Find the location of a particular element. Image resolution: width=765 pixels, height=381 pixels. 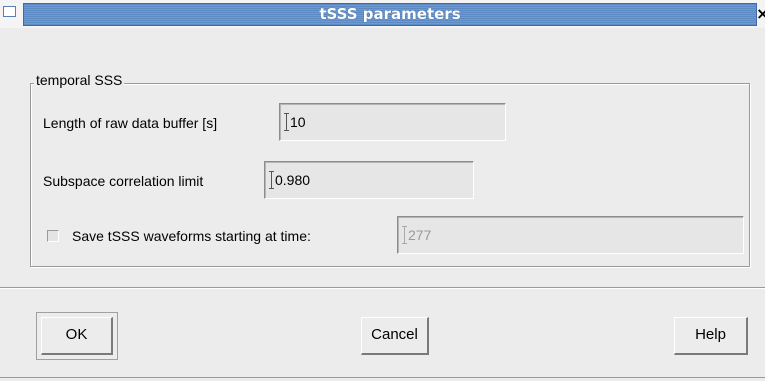

correlation-limit-value: 0.980 is located at coordinates (293, 180).